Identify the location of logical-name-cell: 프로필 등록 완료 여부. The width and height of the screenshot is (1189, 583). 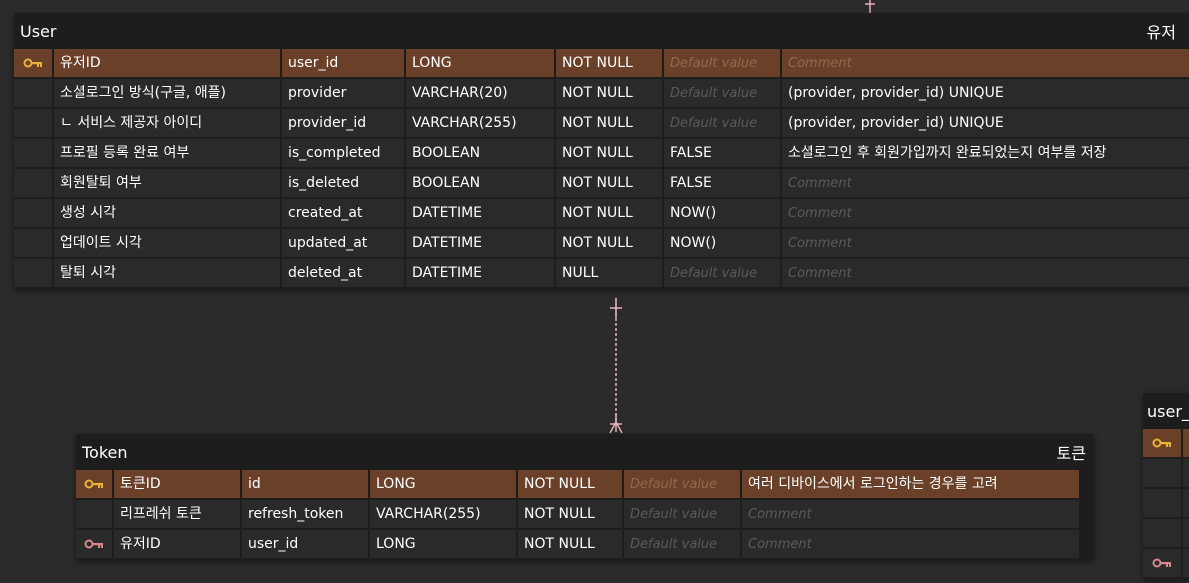
(167, 153).